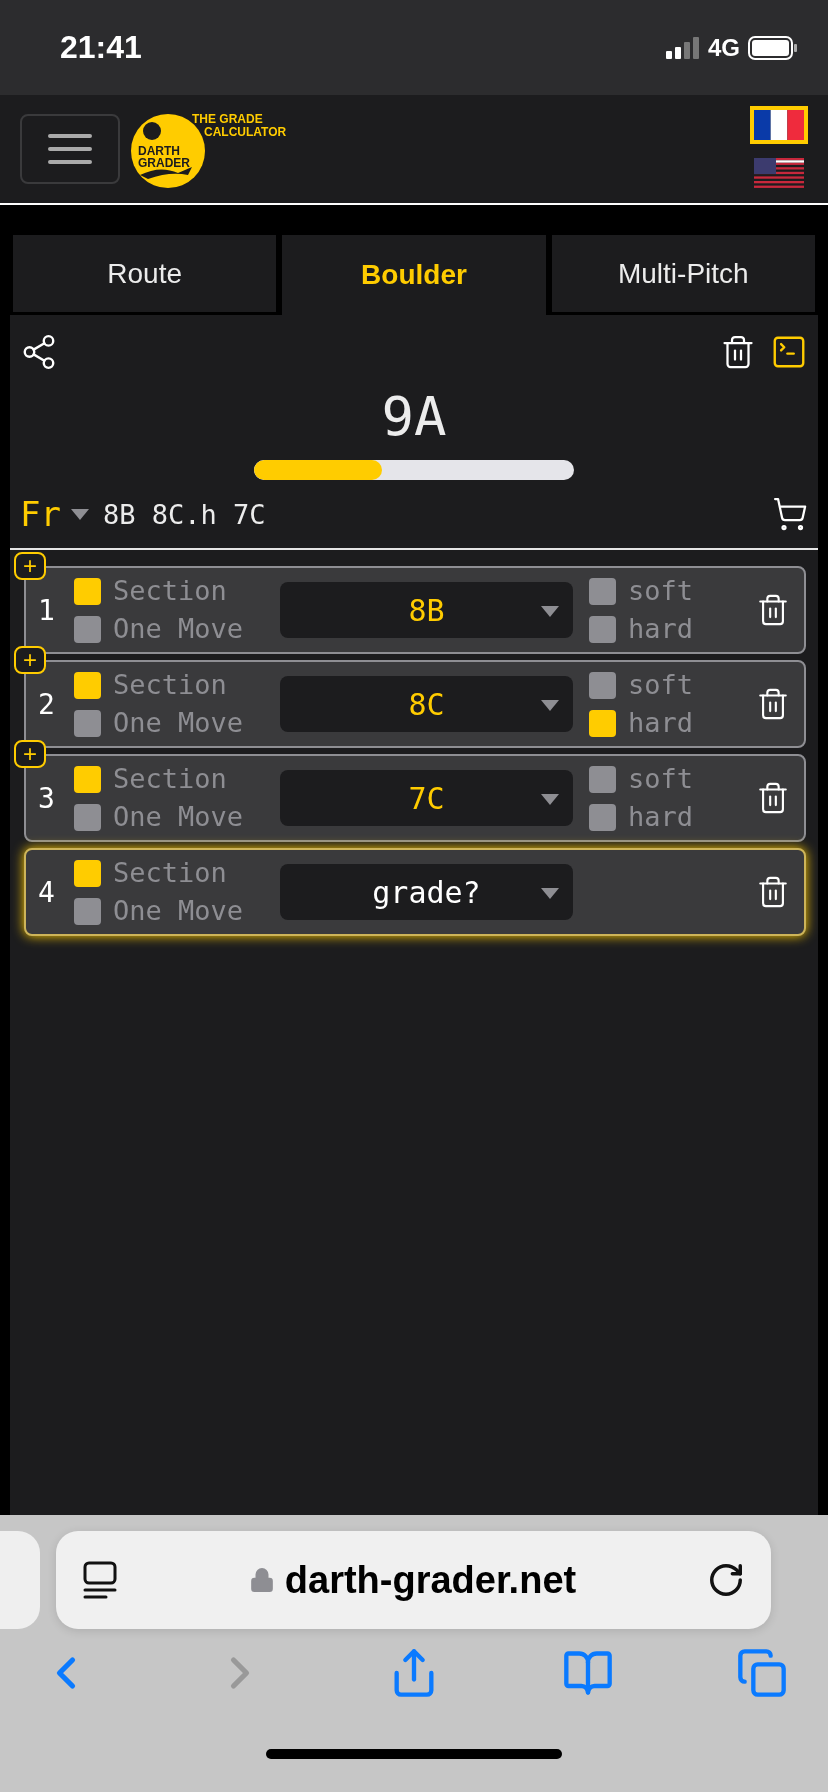  Describe the element at coordinates (426, 610) in the screenshot. I see `grade-dropdown: 8B` at that location.